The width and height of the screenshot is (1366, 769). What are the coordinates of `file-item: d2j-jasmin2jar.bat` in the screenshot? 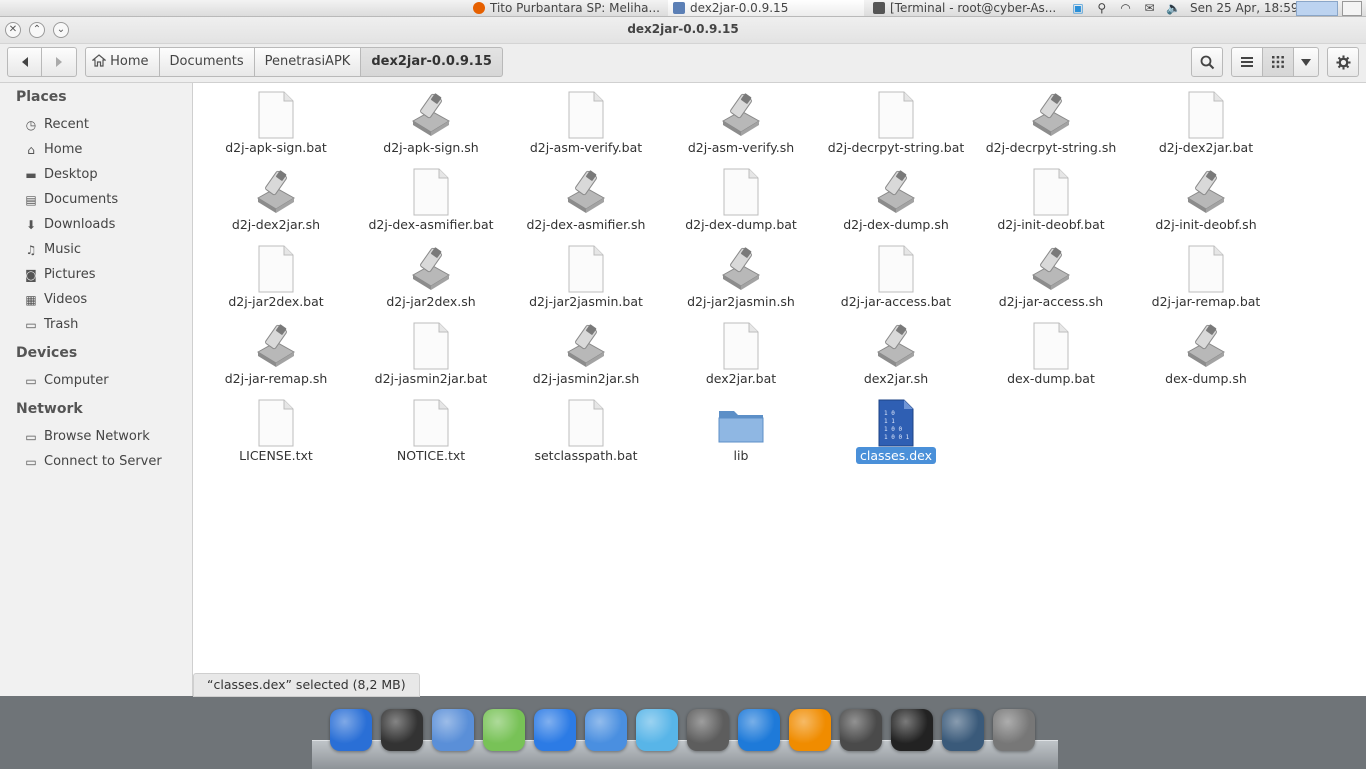 It's located at (431, 350).